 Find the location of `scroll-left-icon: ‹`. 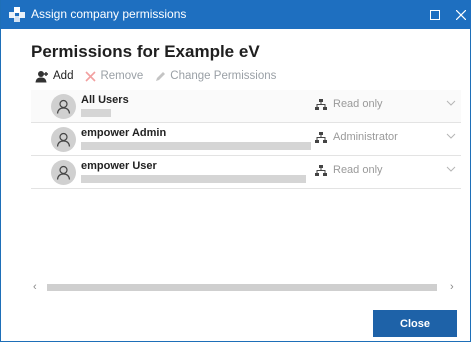

scroll-left-icon: ‹ is located at coordinates (35, 287).